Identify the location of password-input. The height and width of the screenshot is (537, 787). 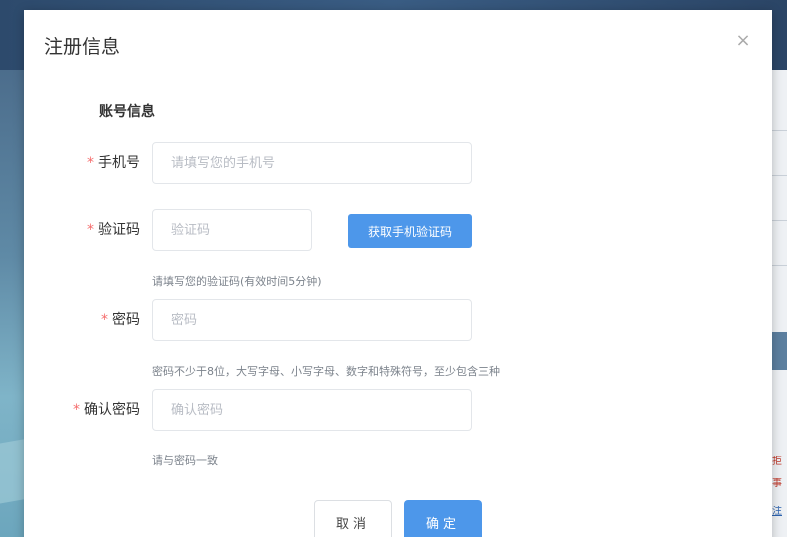
(312, 320).